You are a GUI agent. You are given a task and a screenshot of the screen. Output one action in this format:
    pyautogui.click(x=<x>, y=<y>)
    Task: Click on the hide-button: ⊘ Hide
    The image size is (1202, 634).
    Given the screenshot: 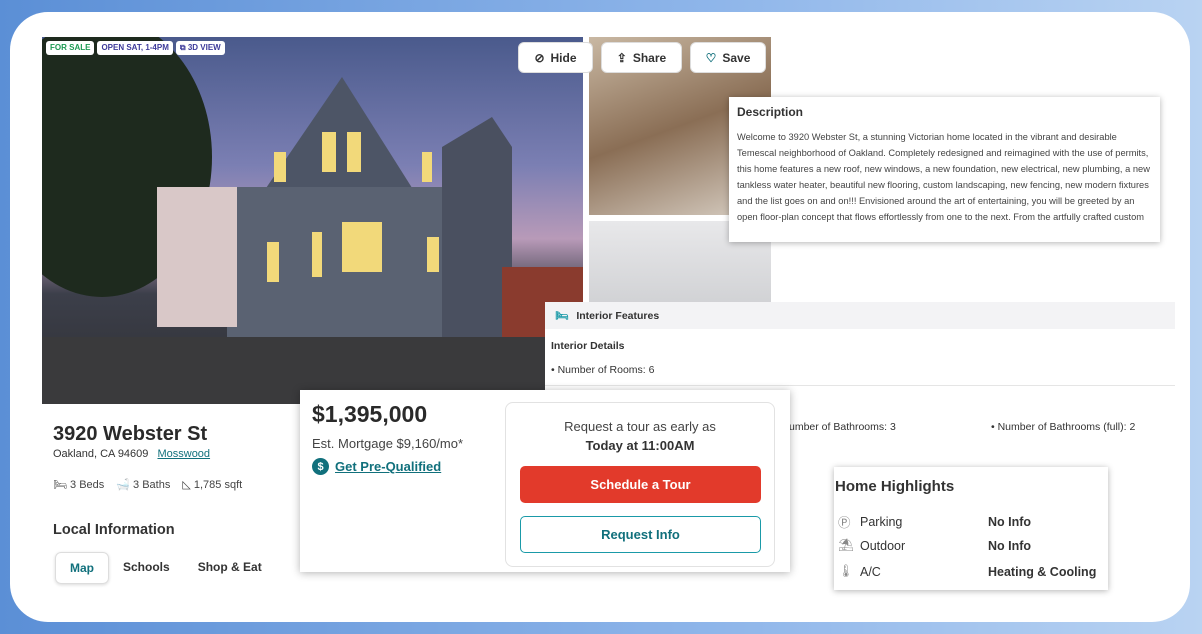 What is the action you would take?
    pyautogui.click(x=555, y=57)
    